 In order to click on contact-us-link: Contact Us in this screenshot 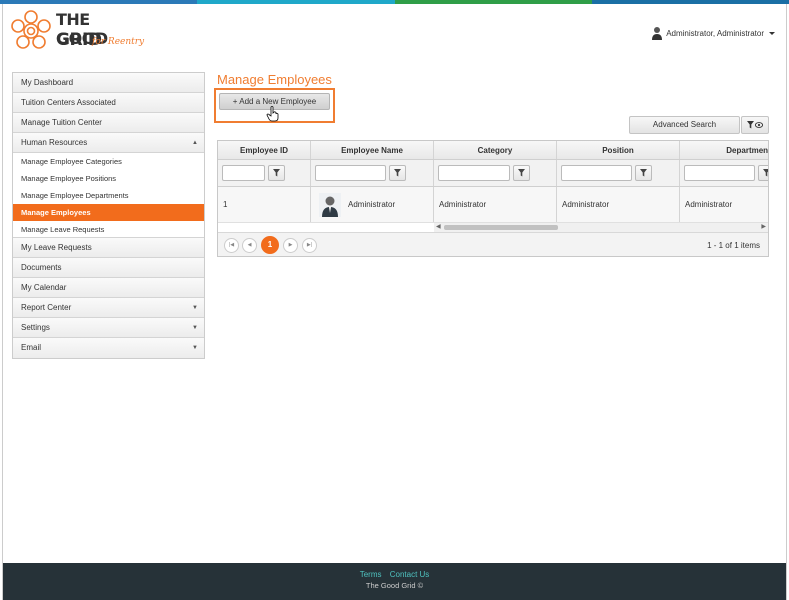, I will do `click(410, 574)`.